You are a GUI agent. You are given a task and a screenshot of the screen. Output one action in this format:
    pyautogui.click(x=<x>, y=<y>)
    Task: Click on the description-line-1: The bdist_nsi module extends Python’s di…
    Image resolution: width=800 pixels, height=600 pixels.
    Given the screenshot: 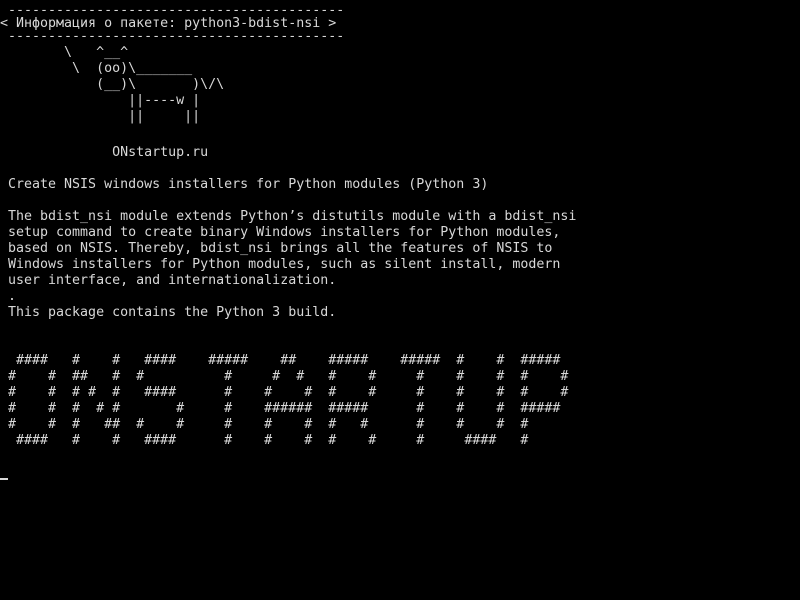 What is the action you would take?
    pyautogui.click(x=288, y=216)
    